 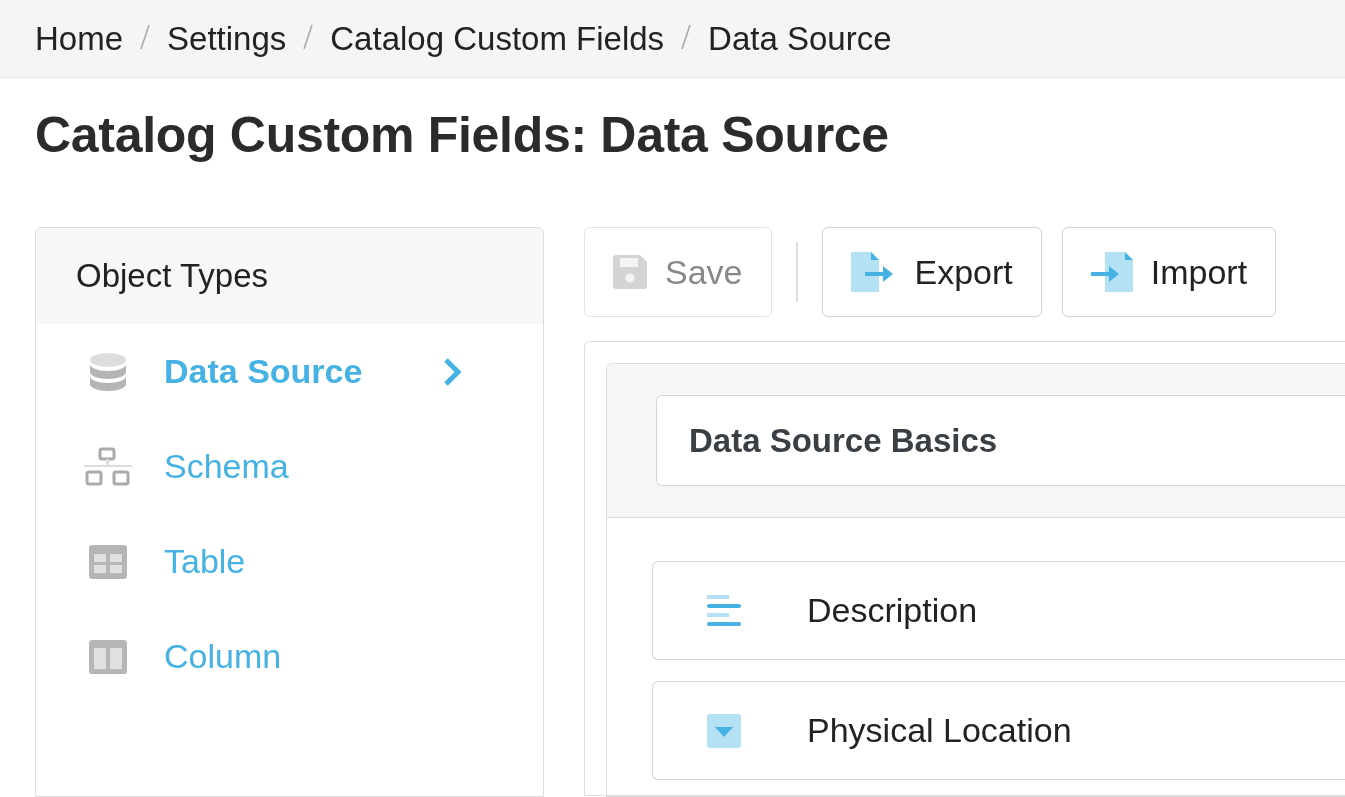 What do you see at coordinates (724, 610) in the screenshot?
I see `text-lines-icon` at bounding box center [724, 610].